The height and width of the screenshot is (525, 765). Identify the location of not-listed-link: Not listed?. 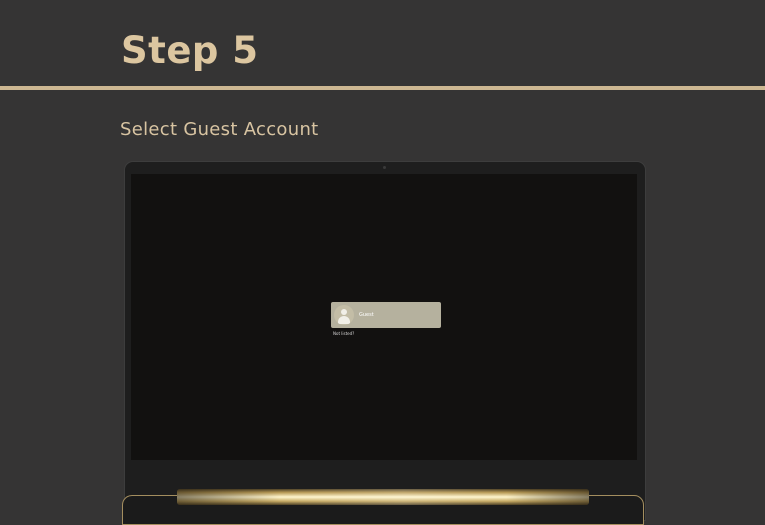
(343, 333).